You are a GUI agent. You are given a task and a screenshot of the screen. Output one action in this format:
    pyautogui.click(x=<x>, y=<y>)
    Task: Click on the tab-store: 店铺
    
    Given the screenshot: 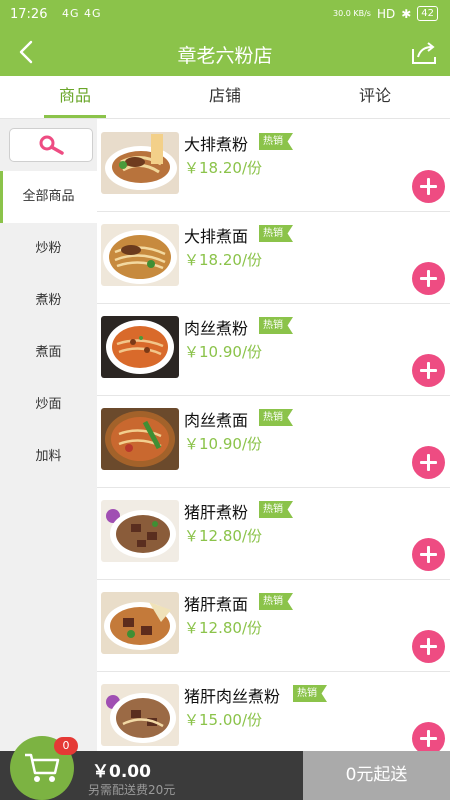 What is the action you would take?
    pyautogui.click(x=225, y=97)
    